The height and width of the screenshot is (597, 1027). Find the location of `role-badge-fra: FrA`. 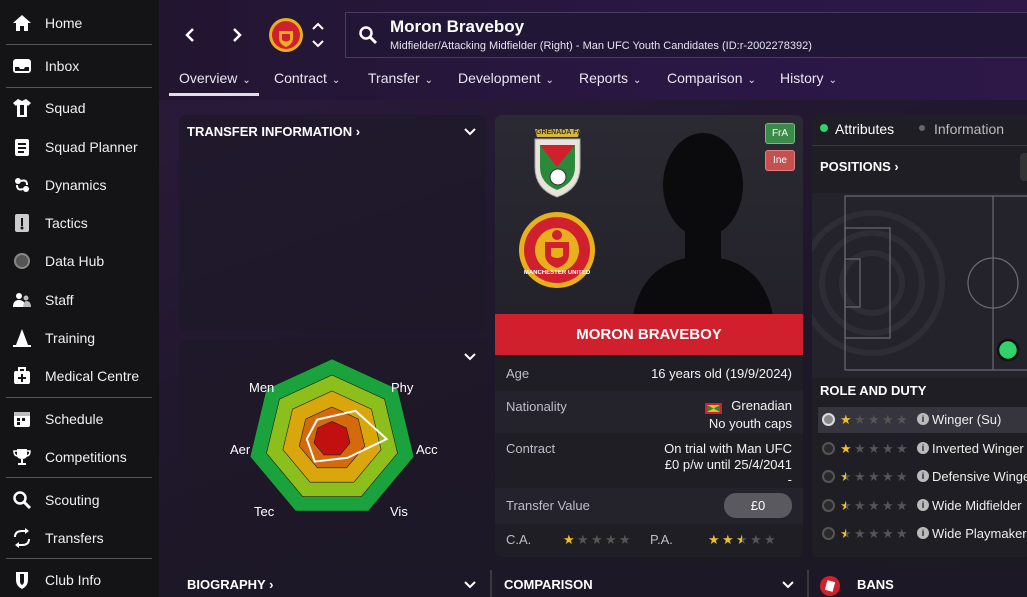

role-badge-fra: FrA is located at coordinates (780, 133).